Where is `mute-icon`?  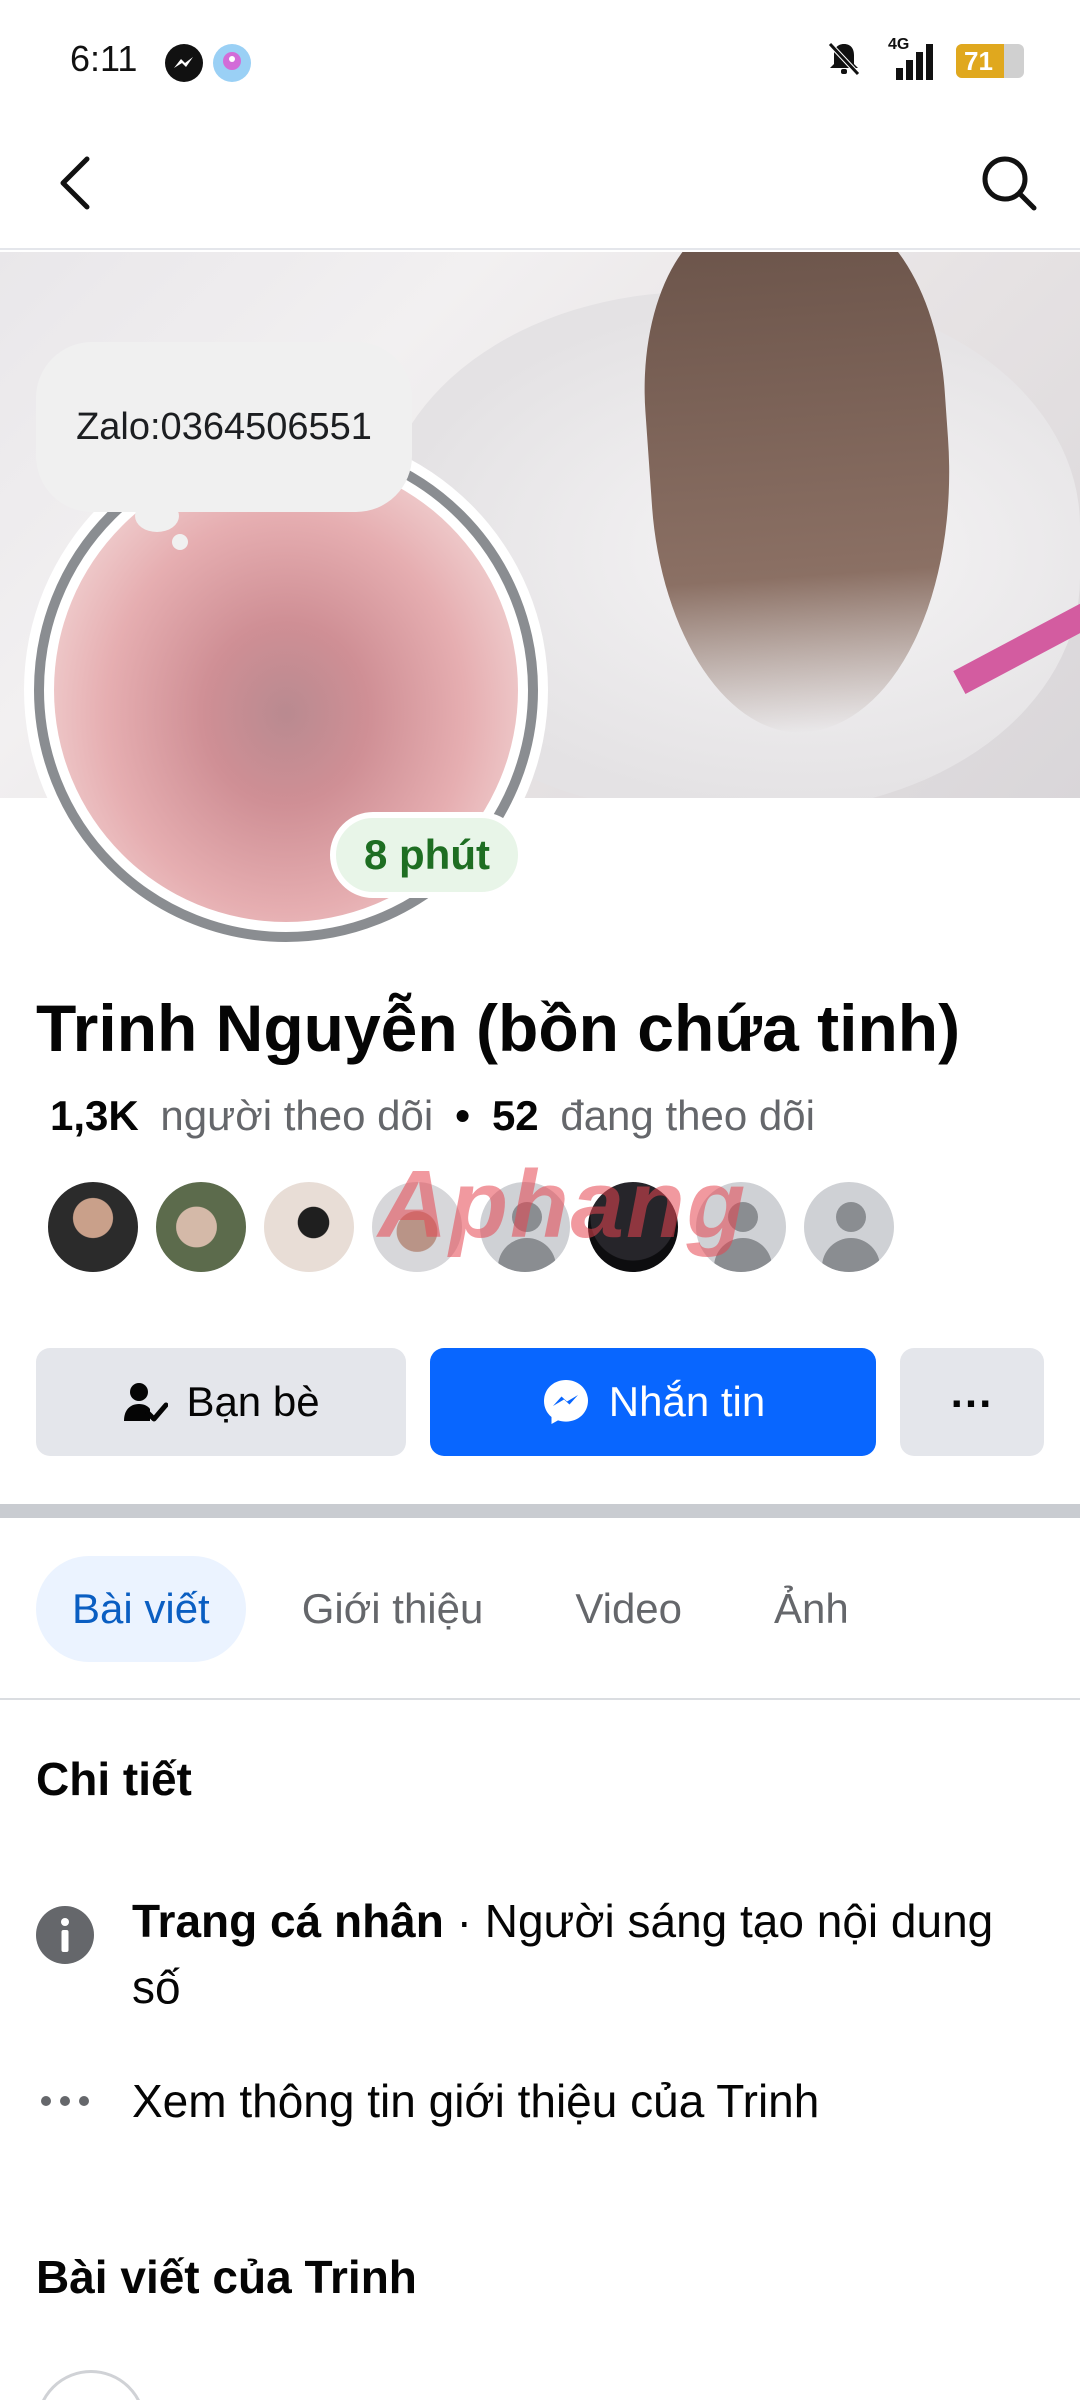
mute-icon is located at coordinates (844, 60).